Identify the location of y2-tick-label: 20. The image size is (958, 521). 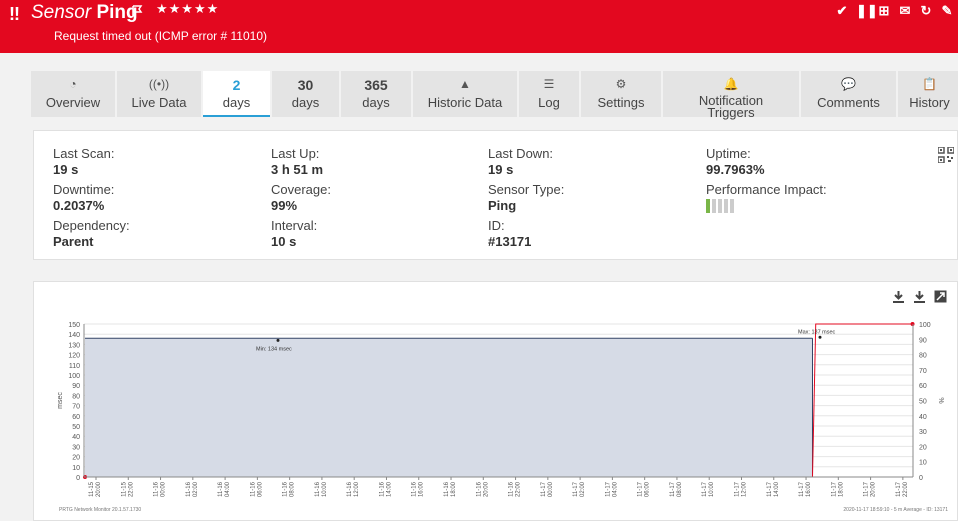
(923, 447).